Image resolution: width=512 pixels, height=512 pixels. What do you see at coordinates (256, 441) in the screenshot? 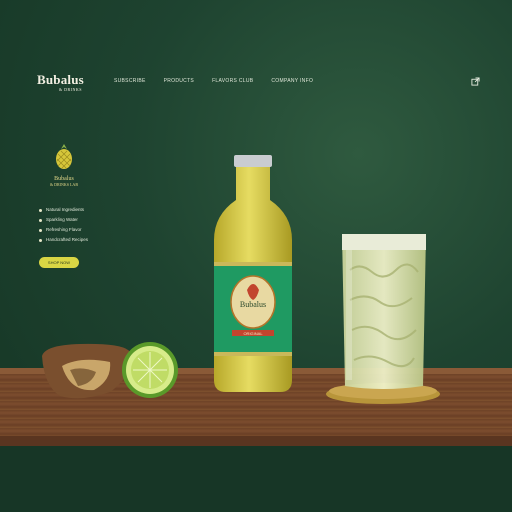
I see `shelf-front` at bounding box center [256, 441].